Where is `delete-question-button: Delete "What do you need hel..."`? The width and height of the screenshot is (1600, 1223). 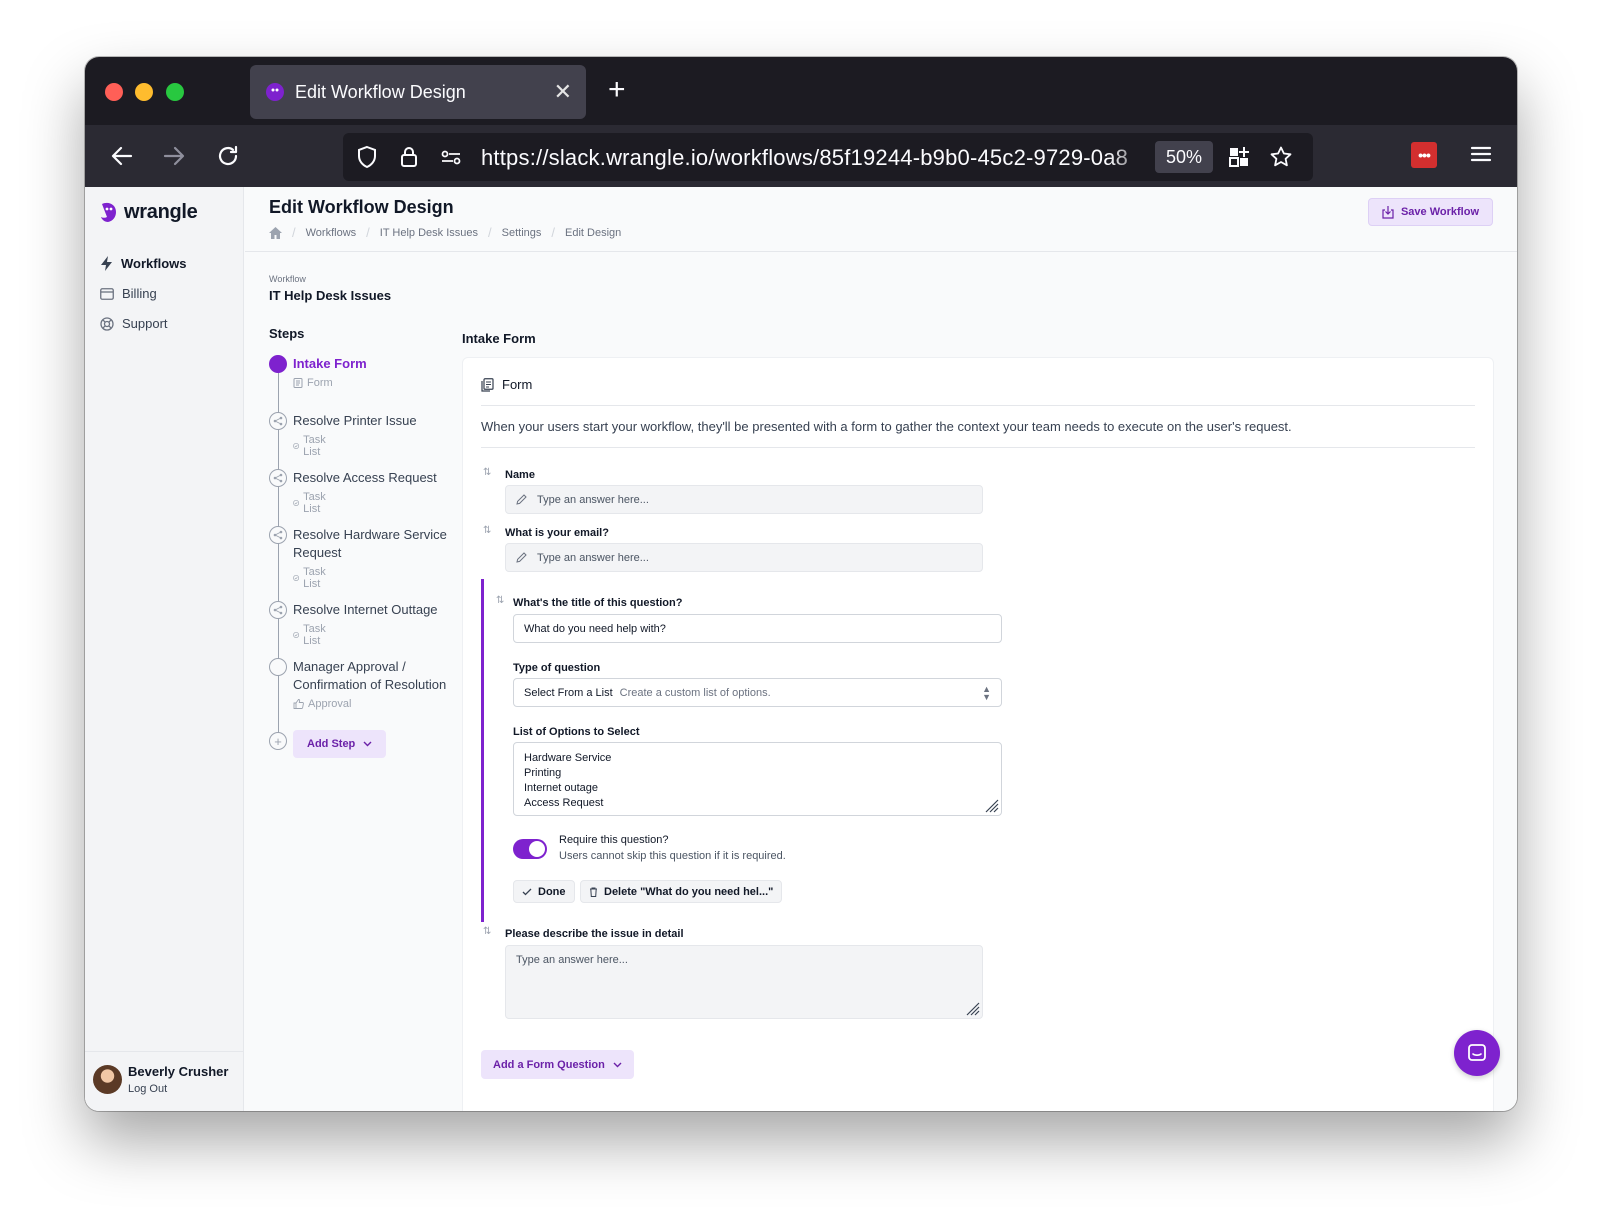 delete-question-button: Delete "What do you need hel..." is located at coordinates (681, 891).